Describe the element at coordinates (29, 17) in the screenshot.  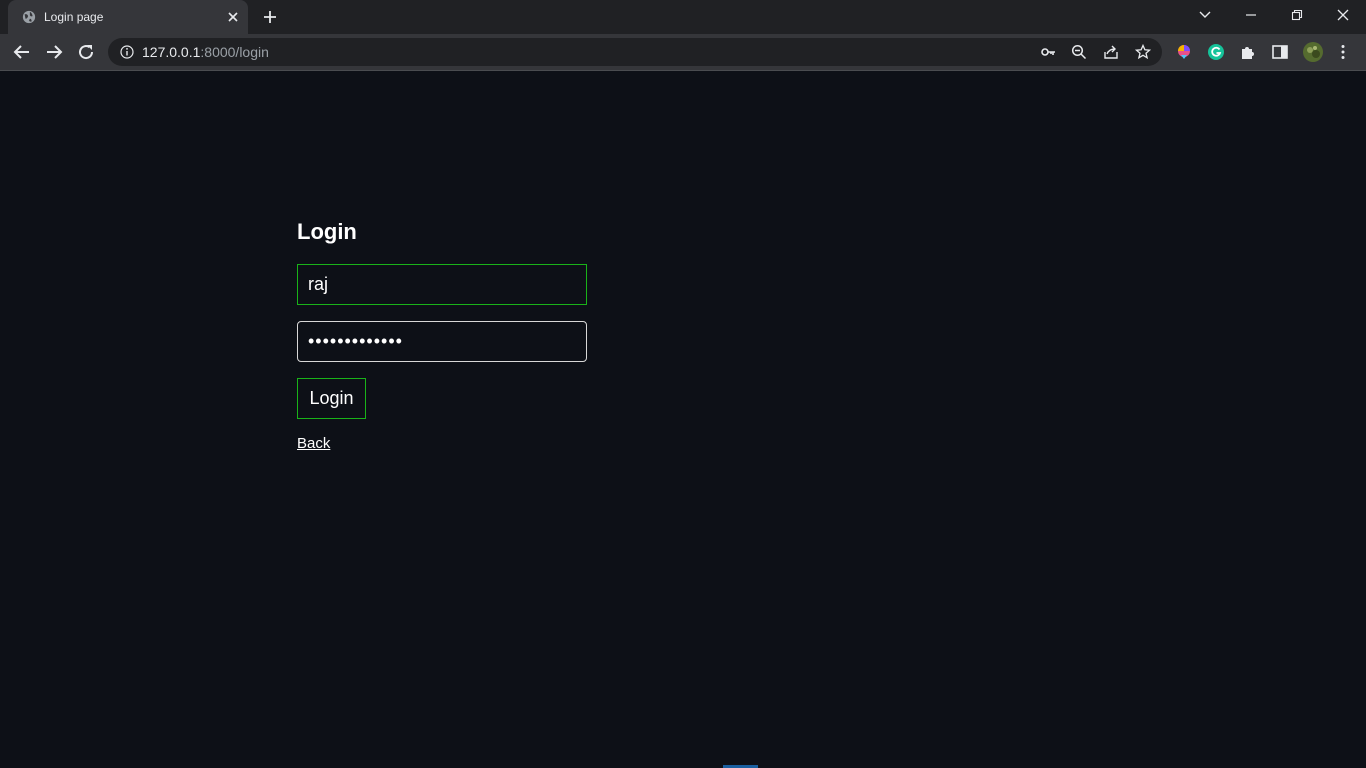
I see `globe-icon` at that location.